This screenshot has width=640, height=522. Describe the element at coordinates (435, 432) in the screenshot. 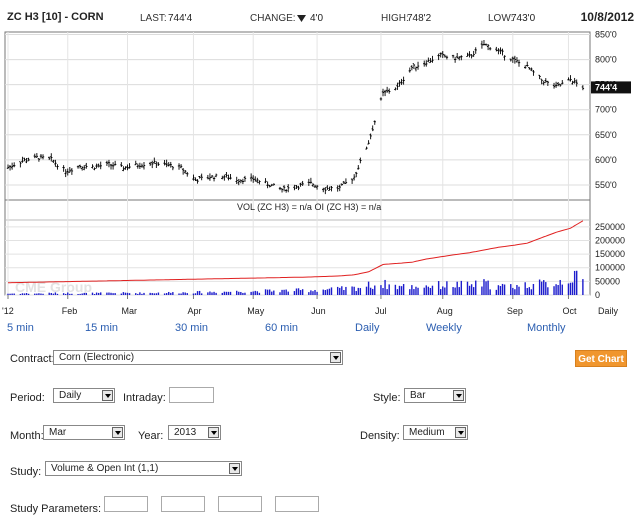

I see `density-select: Medium` at that location.